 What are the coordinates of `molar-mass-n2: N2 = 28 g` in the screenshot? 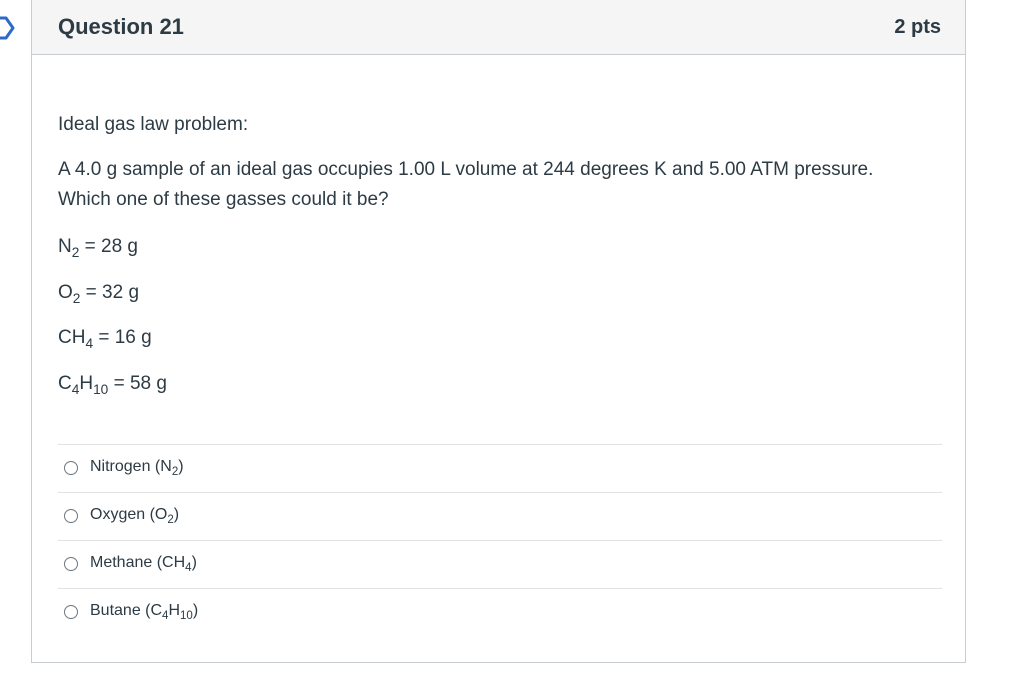 It's located at (98, 248).